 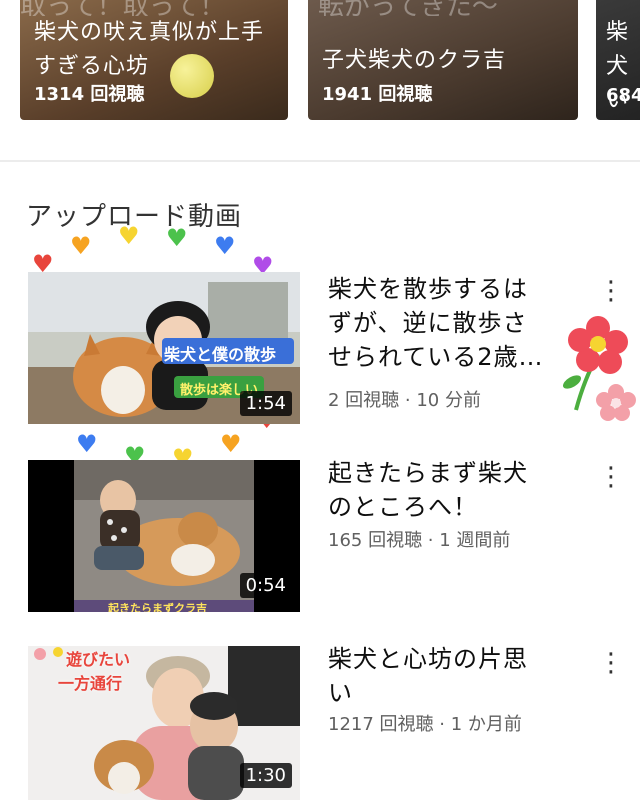 I want to click on thumbnail-caption: 柴犬と僕の散歩, so click(x=220, y=354).